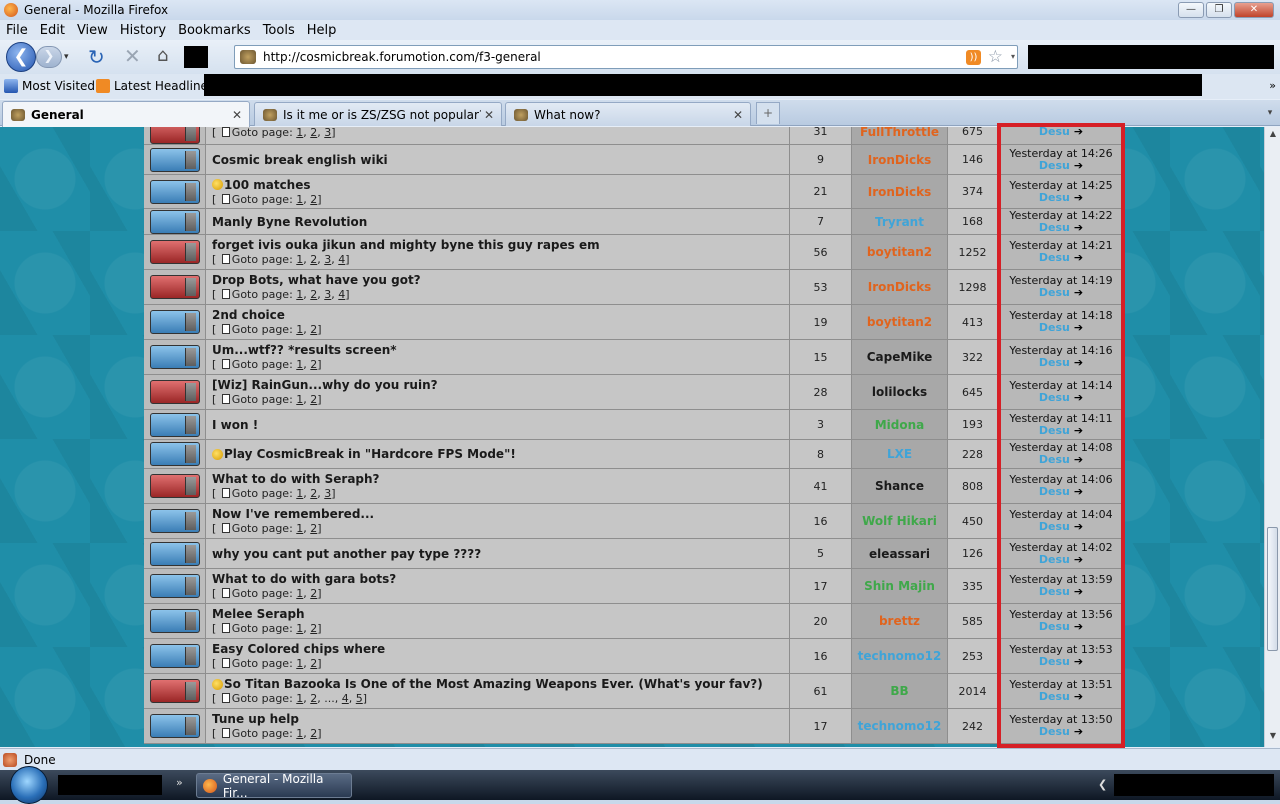 This screenshot has height=804, width=1280. I want to click on bookmark-most-visited: Most Visited, so click(49, 86).